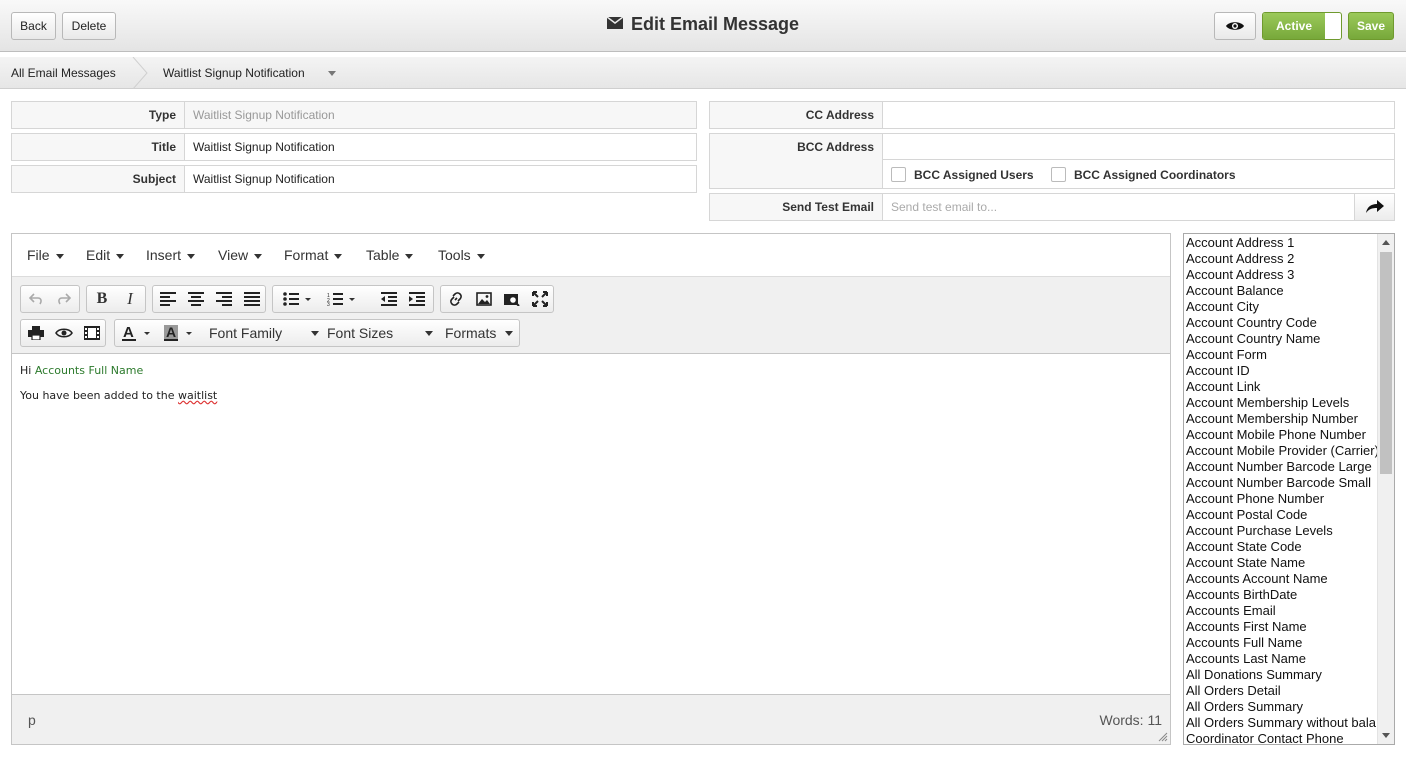  What do you see at coordinates (1281, 547) in the screenshot?
I see `merge-field-item: Account State Code` at bounding box center [1281, 547].